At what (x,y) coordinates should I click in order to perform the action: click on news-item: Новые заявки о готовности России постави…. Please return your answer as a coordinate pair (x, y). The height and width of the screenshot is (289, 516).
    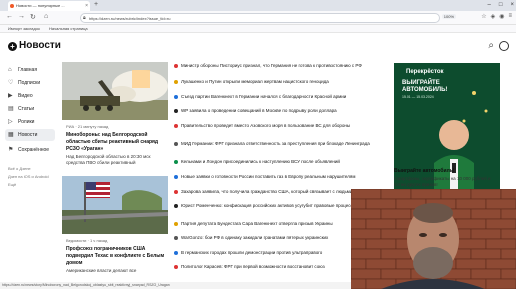
    Looking at the image, I should click on (280, 179).